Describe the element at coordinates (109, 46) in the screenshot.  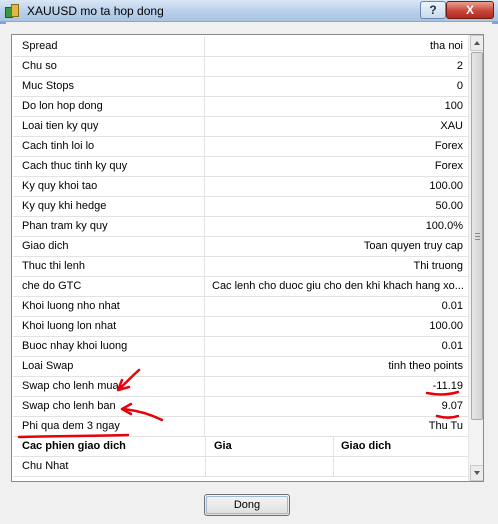
I see `property-key: Spread` at that location.